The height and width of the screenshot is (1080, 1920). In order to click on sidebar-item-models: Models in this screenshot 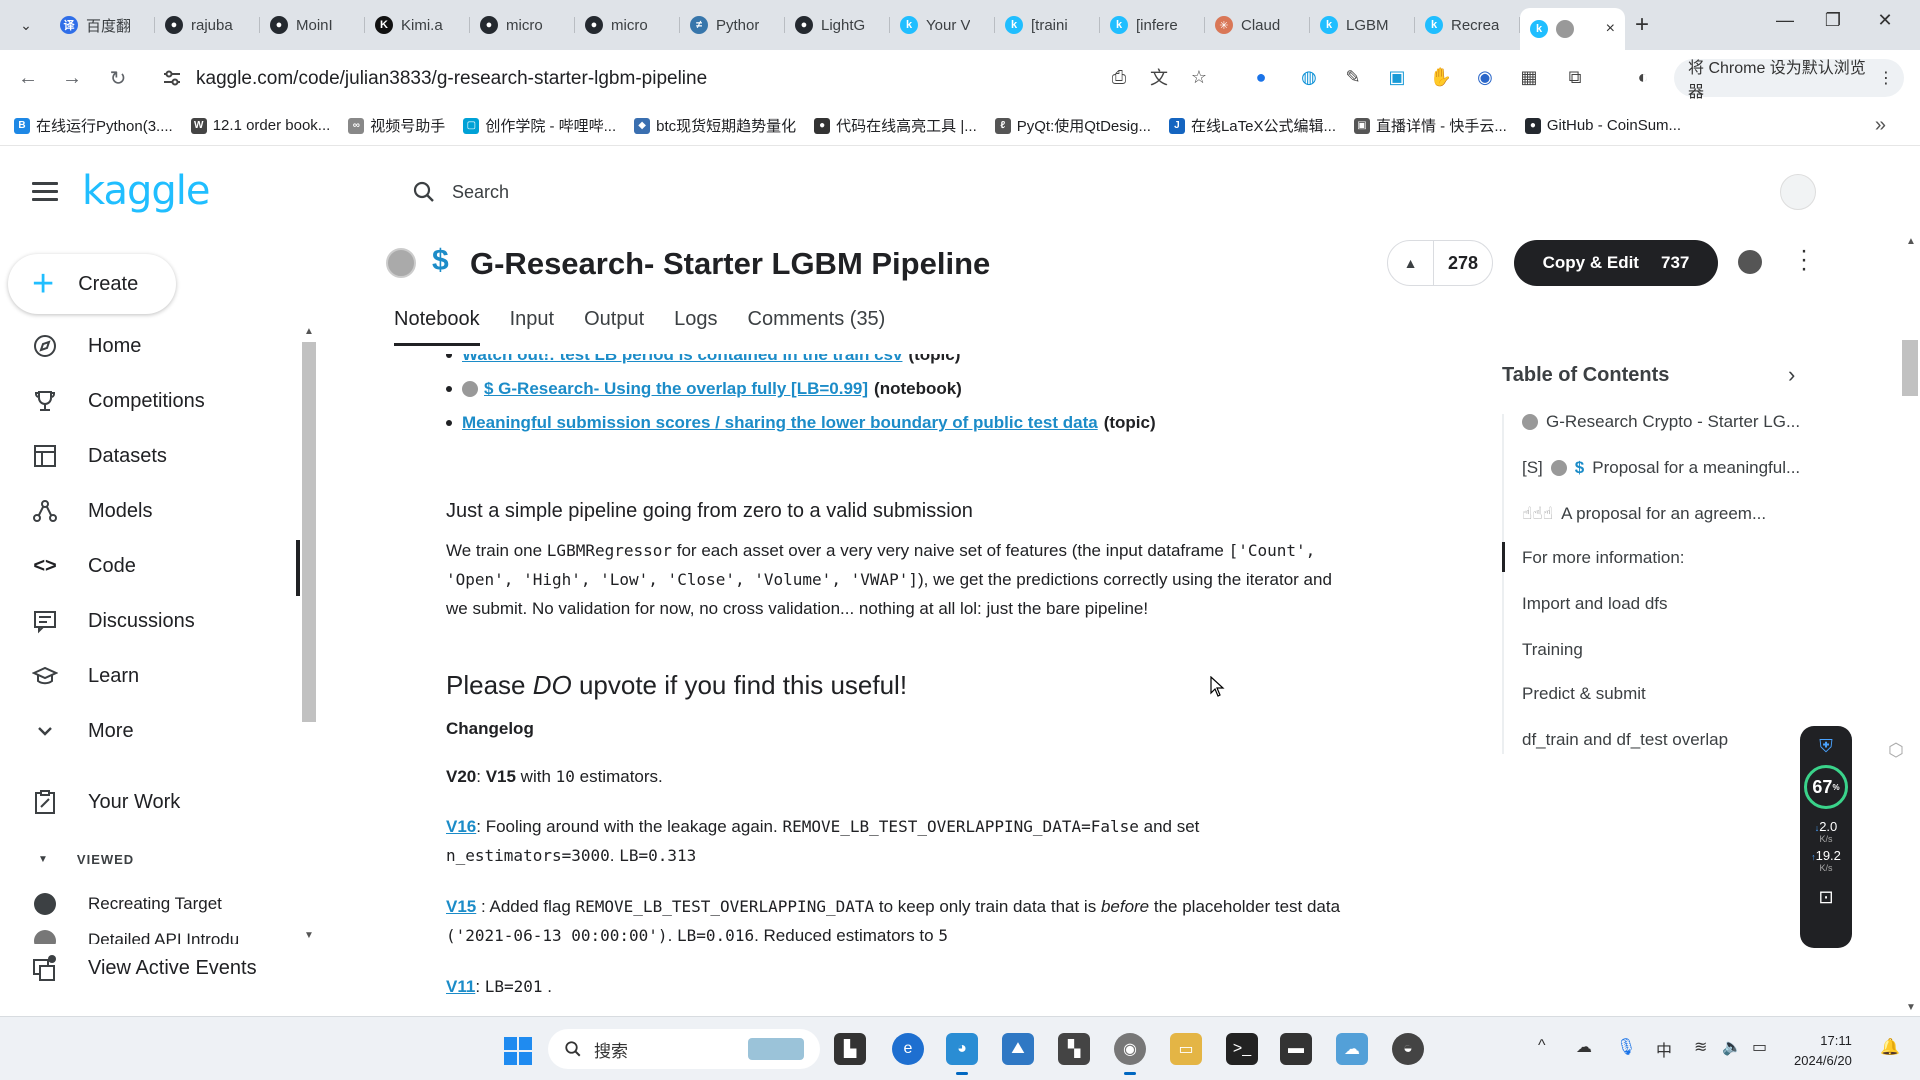, I will do `click(150, 511)`.